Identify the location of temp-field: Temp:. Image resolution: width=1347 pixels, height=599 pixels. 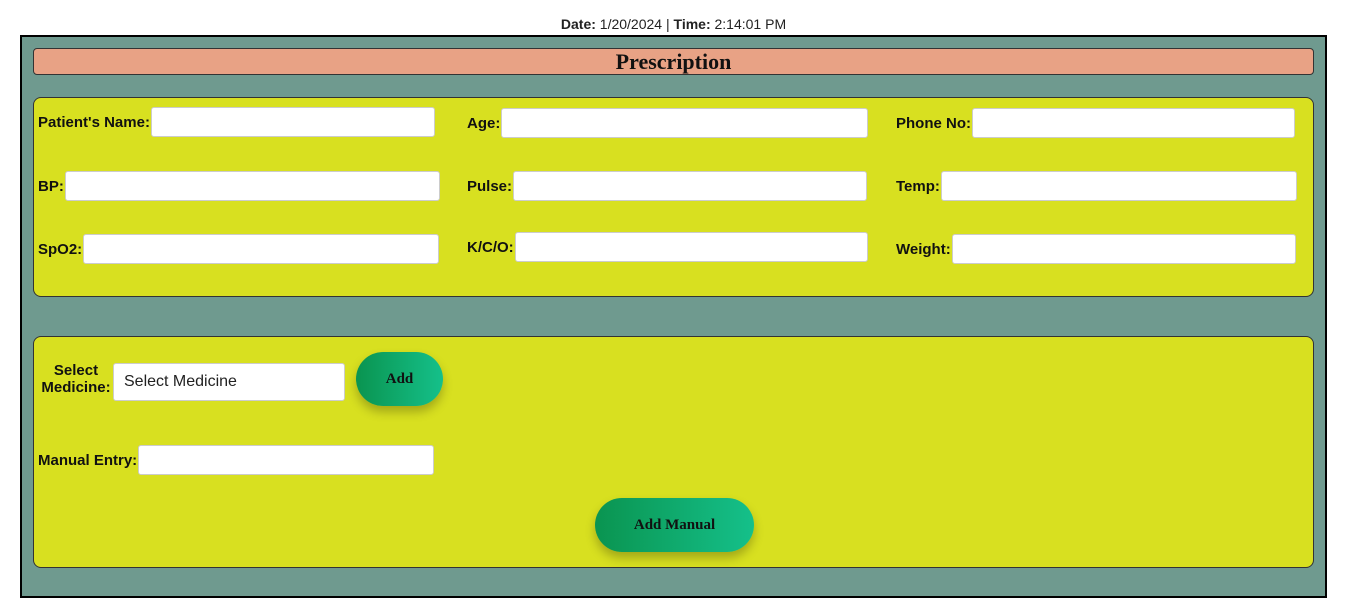
(1096, 186).